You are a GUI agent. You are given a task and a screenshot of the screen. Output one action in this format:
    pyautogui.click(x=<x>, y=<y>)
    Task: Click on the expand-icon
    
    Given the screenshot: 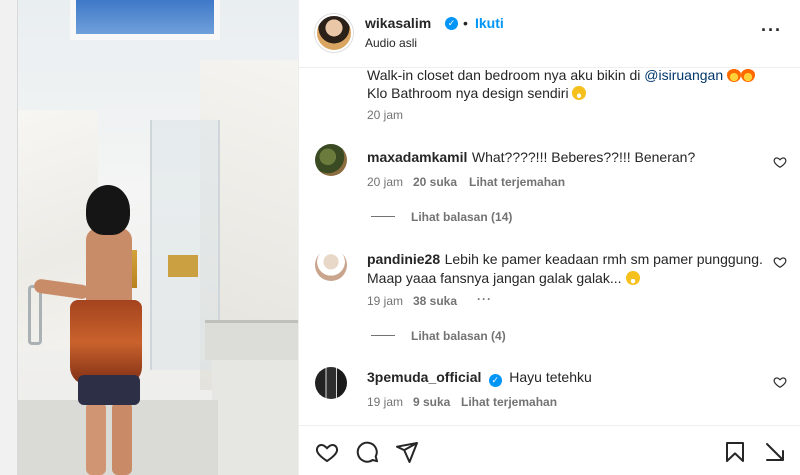 What is the action you would take?
    pyautogui.click(x=775, y=452)
    